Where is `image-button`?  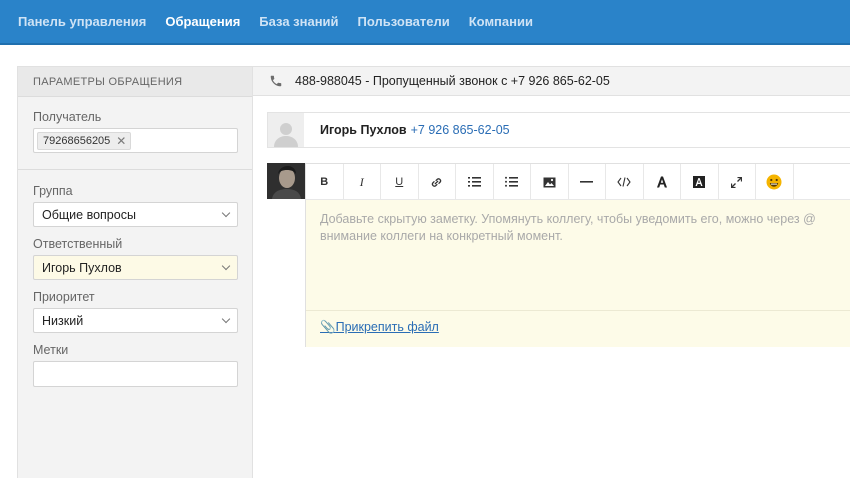 image-button is located at coordinates (550, 182).